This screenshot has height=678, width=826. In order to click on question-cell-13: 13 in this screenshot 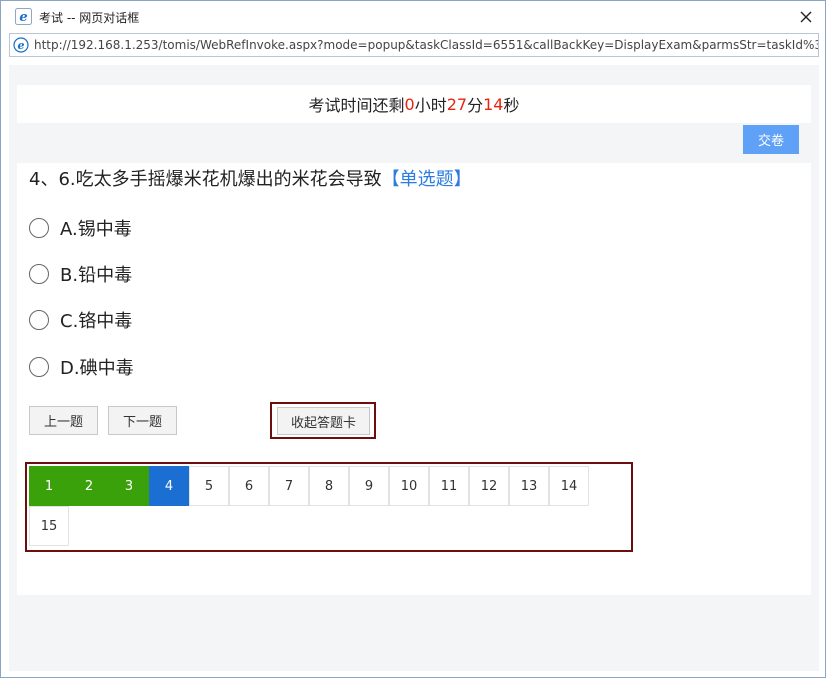, I will do `click(529, 486)`.